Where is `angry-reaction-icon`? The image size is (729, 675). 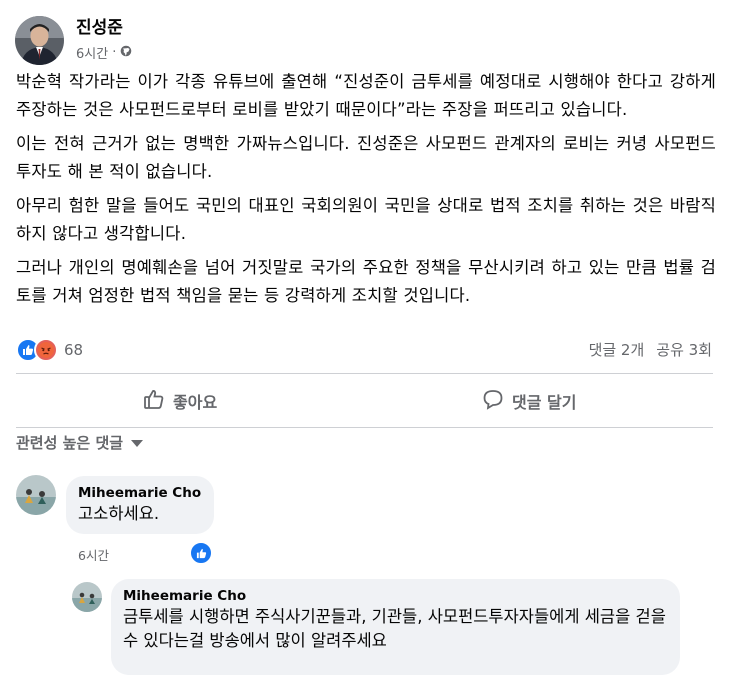
angry-reaction-icon is located at coordinates (46, 350).